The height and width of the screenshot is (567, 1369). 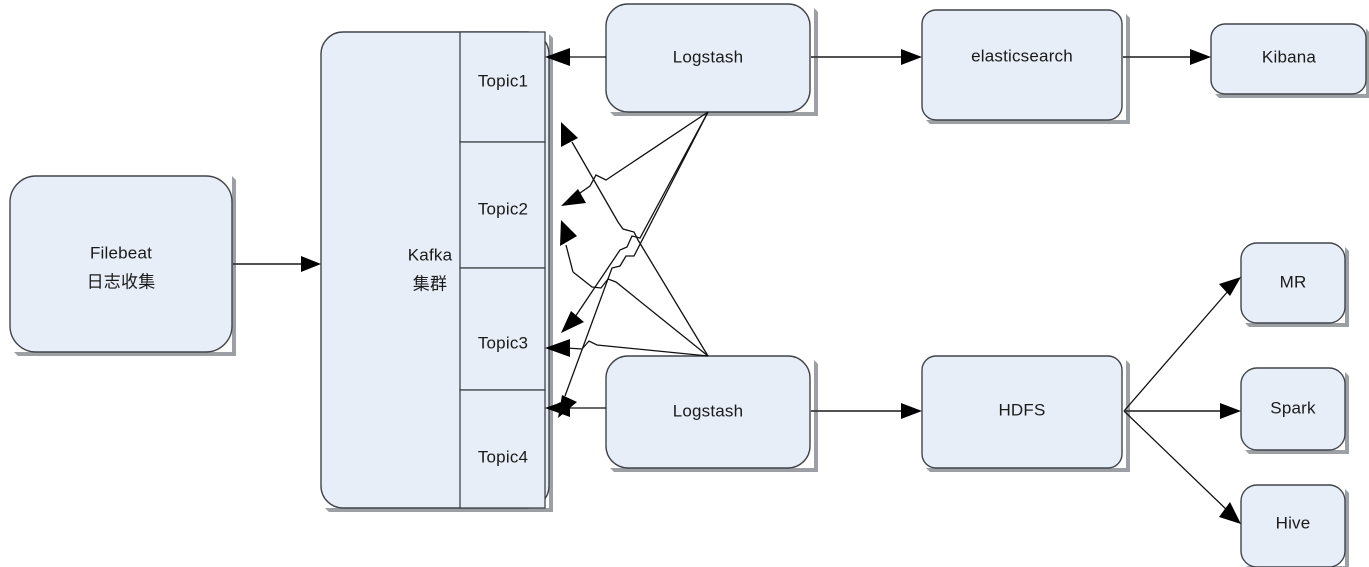 I want to click on node-spark: Spark, so click(x=1293, y=409).